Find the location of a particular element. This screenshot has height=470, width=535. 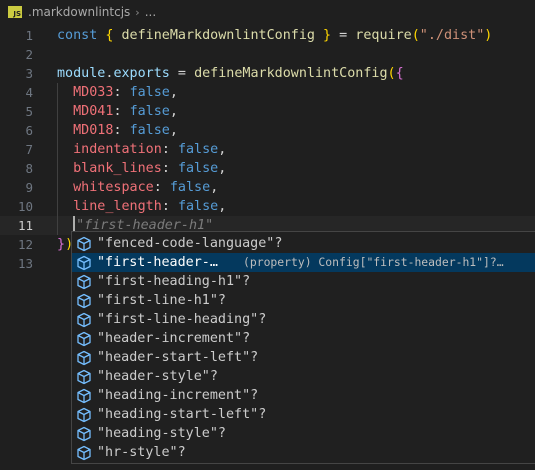

suggestion-label: "header-start-left"? is located at coordinates (178, 357).